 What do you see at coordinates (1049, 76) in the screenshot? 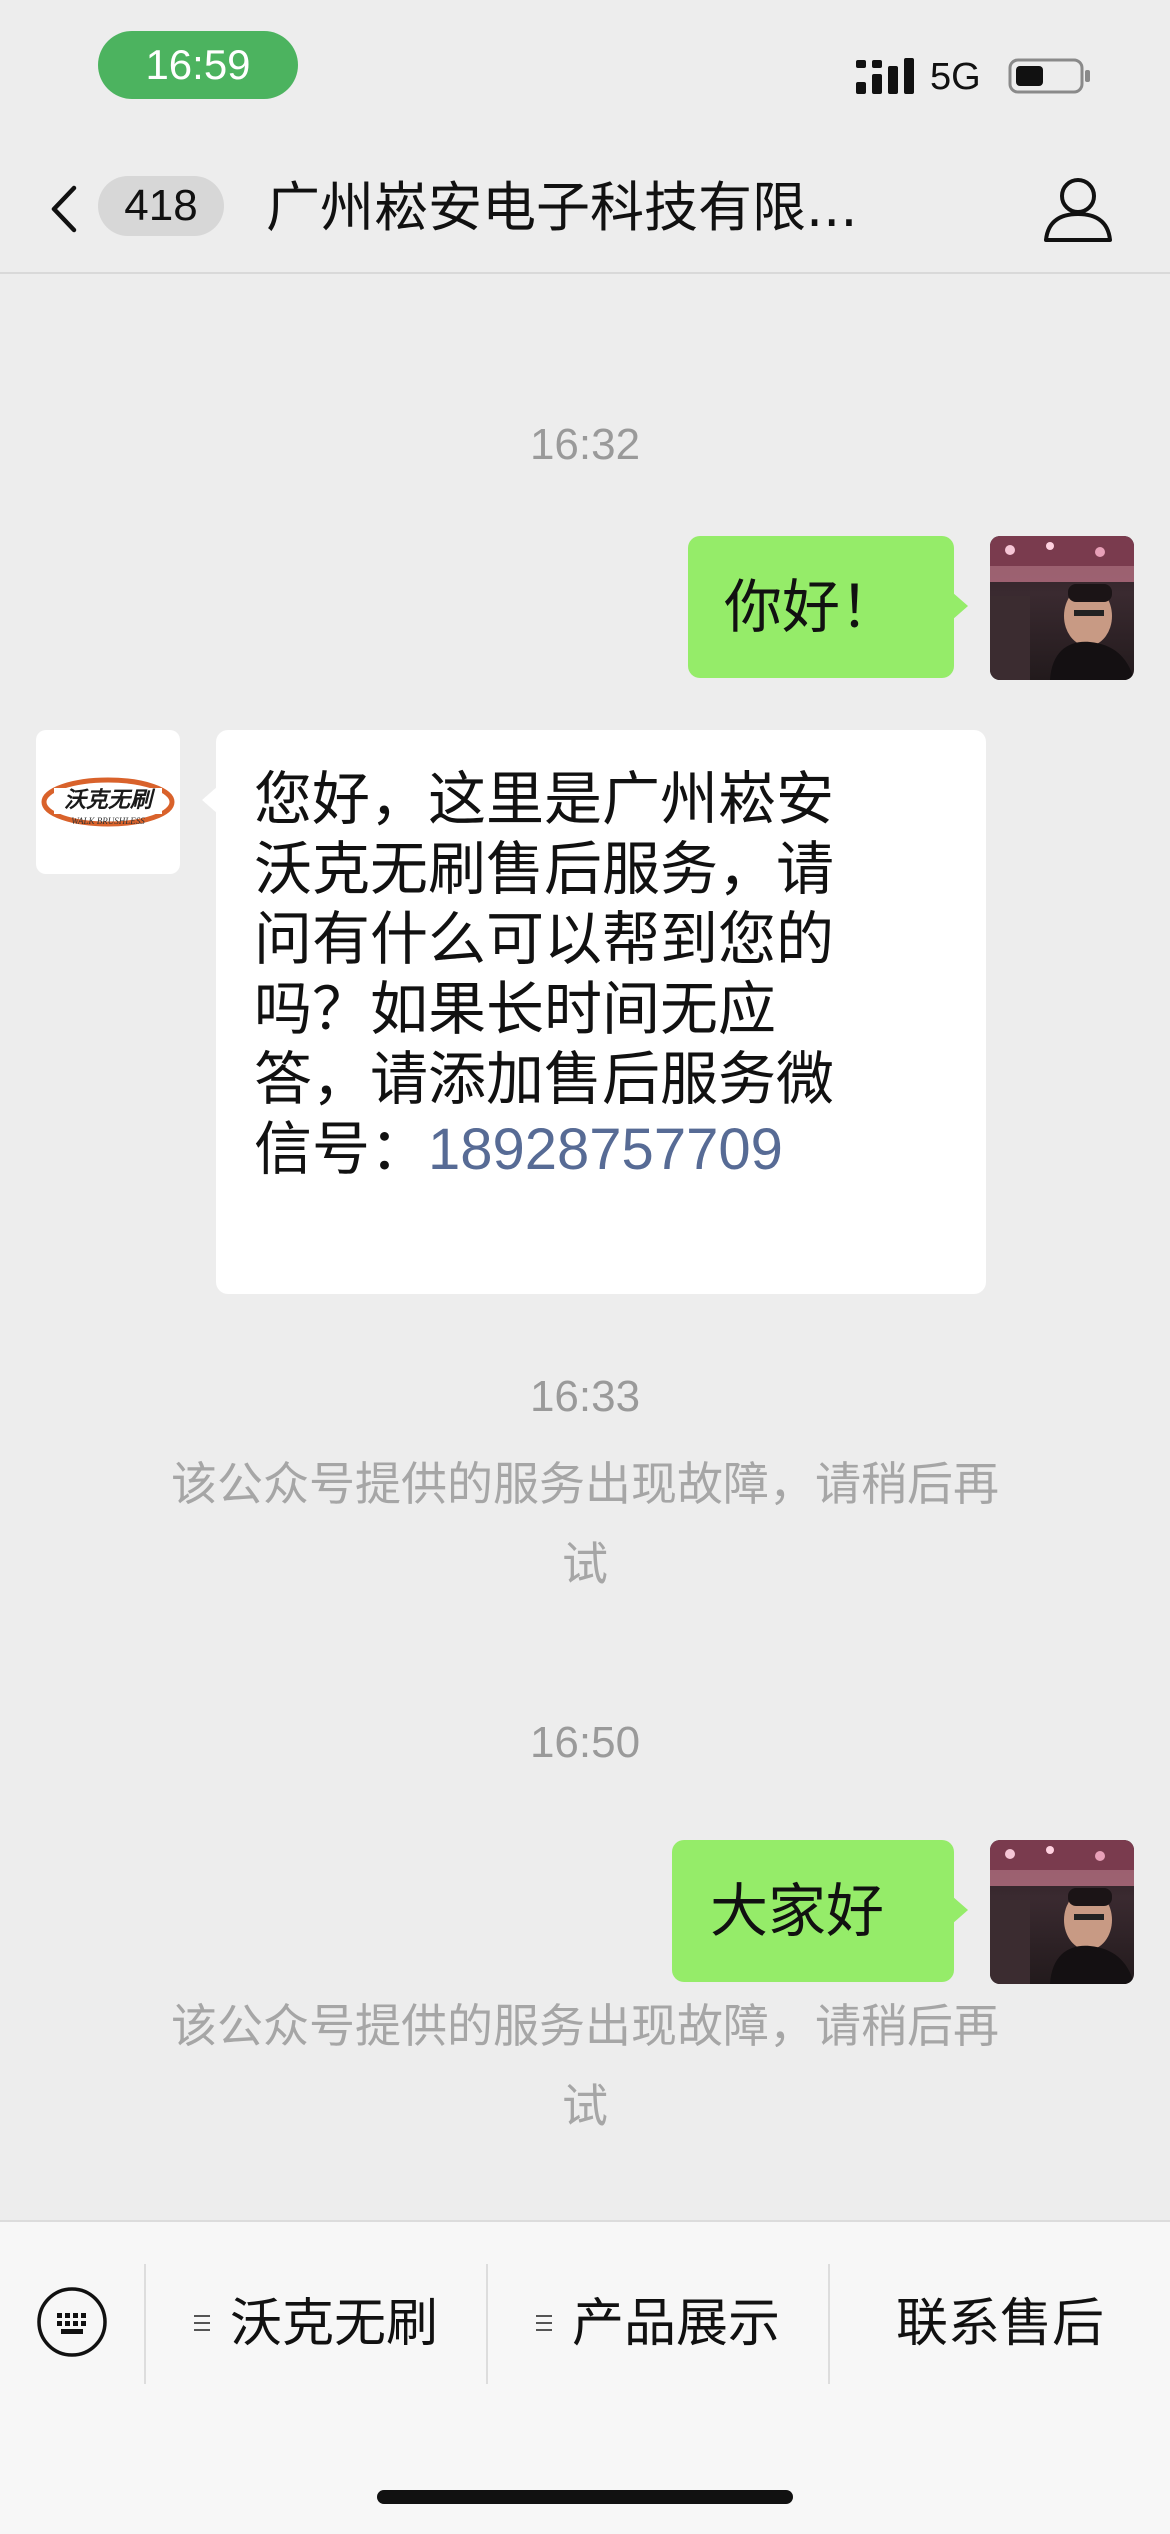
I see `battery-icon` at bounding box center [1049, 76].